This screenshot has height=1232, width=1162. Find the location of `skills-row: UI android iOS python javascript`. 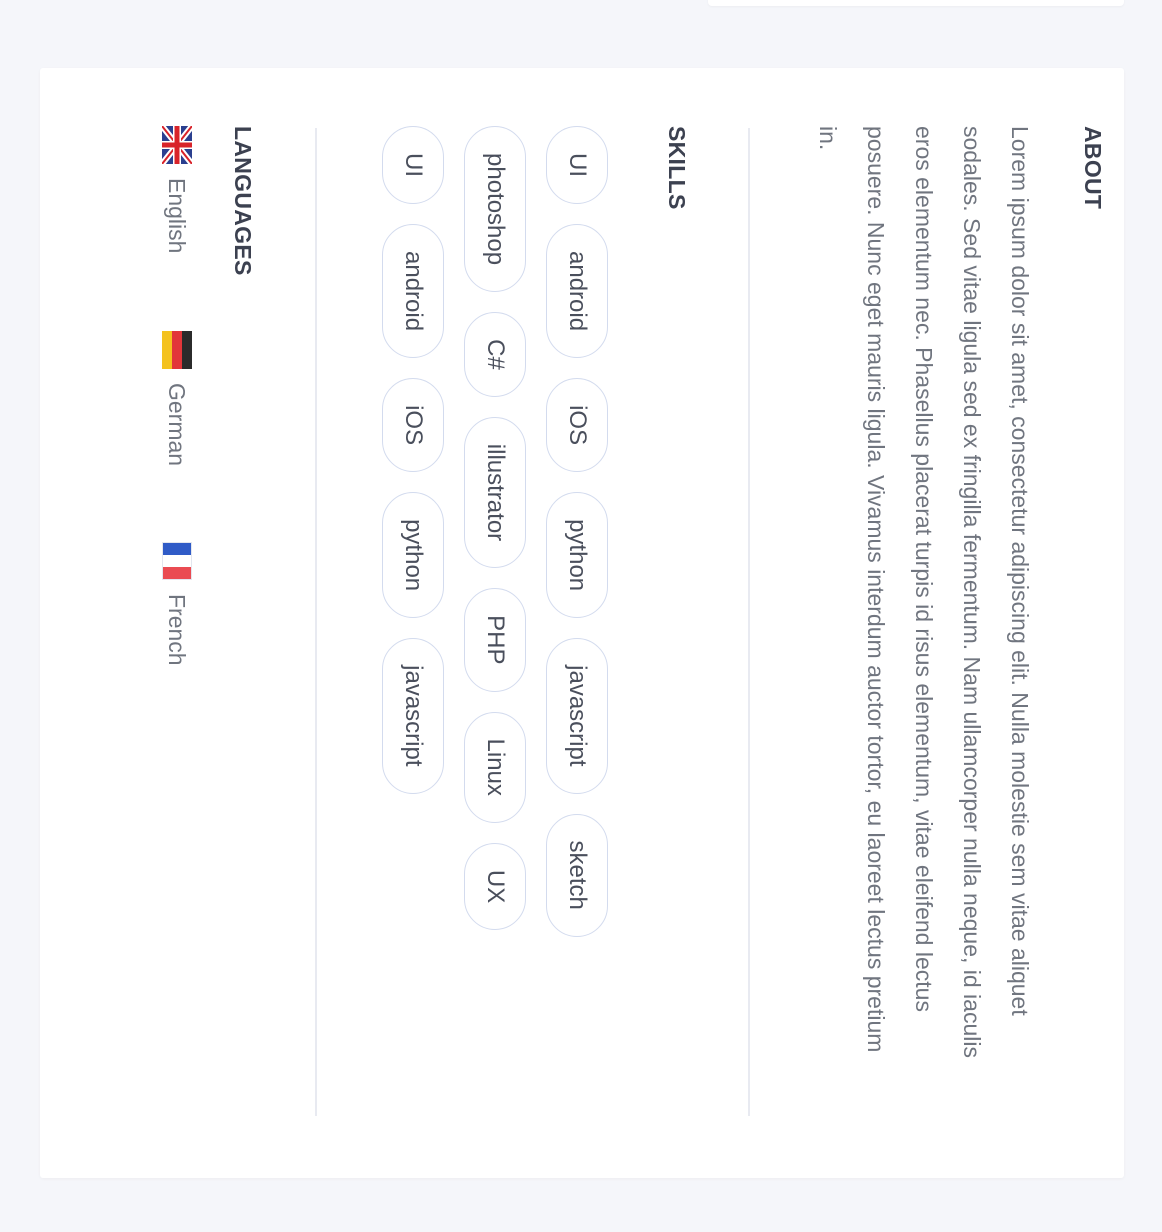

skills-row: UI android iOS python javascript is located at coordinates (412, 626).